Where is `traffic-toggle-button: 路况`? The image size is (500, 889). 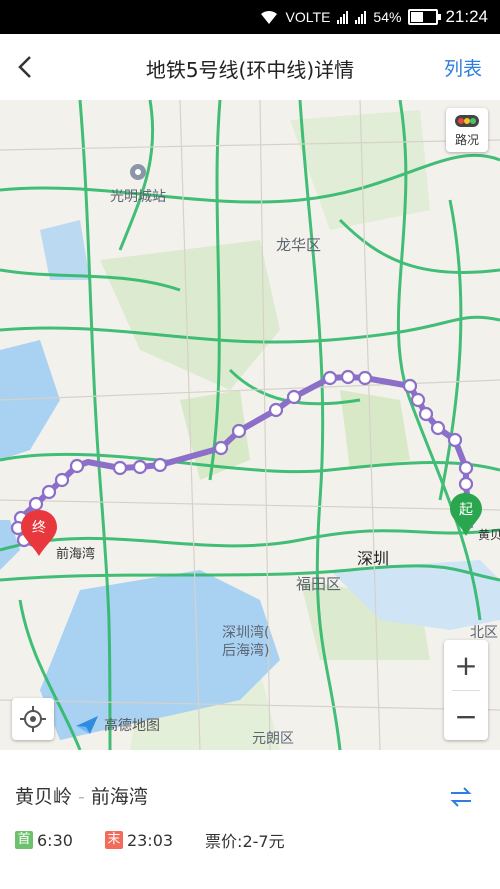 traffic-toggle-button: 路况 is located at coordinates (467, 130).